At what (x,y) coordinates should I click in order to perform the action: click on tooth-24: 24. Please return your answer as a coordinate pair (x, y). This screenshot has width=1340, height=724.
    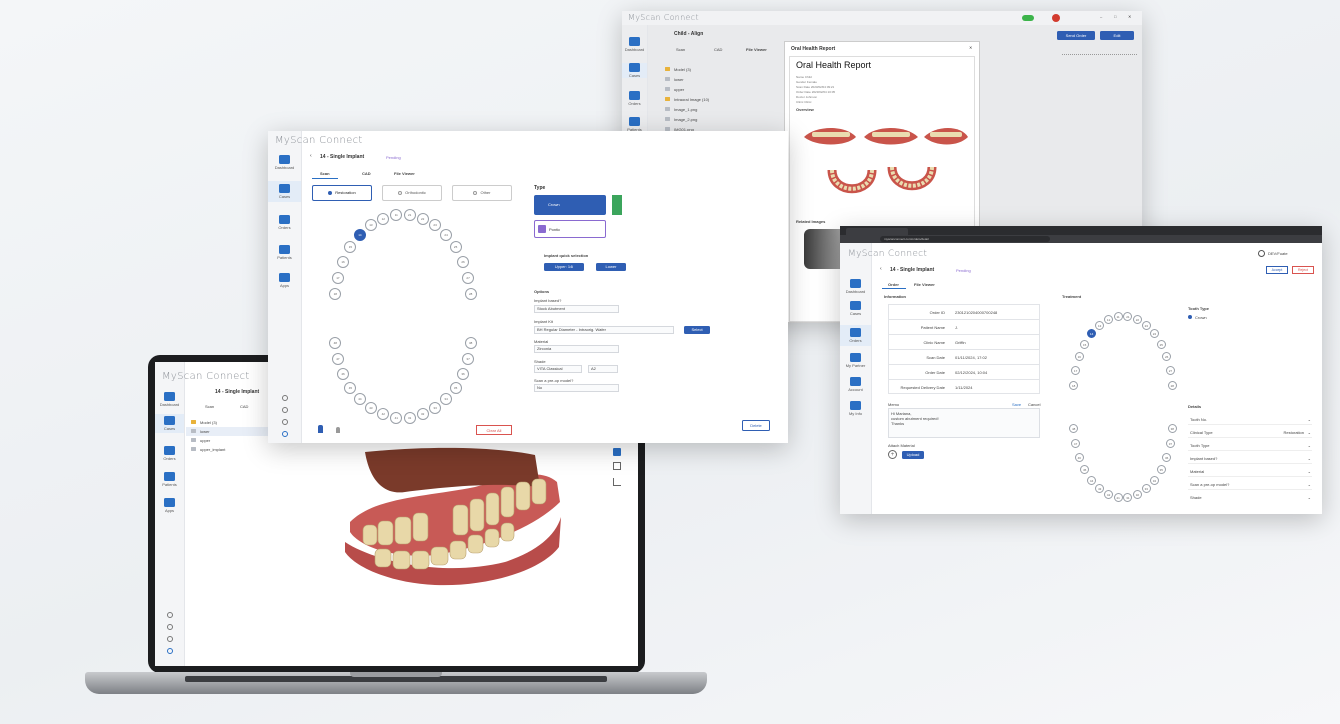
    Looking at the image, I should click on (446, 235).